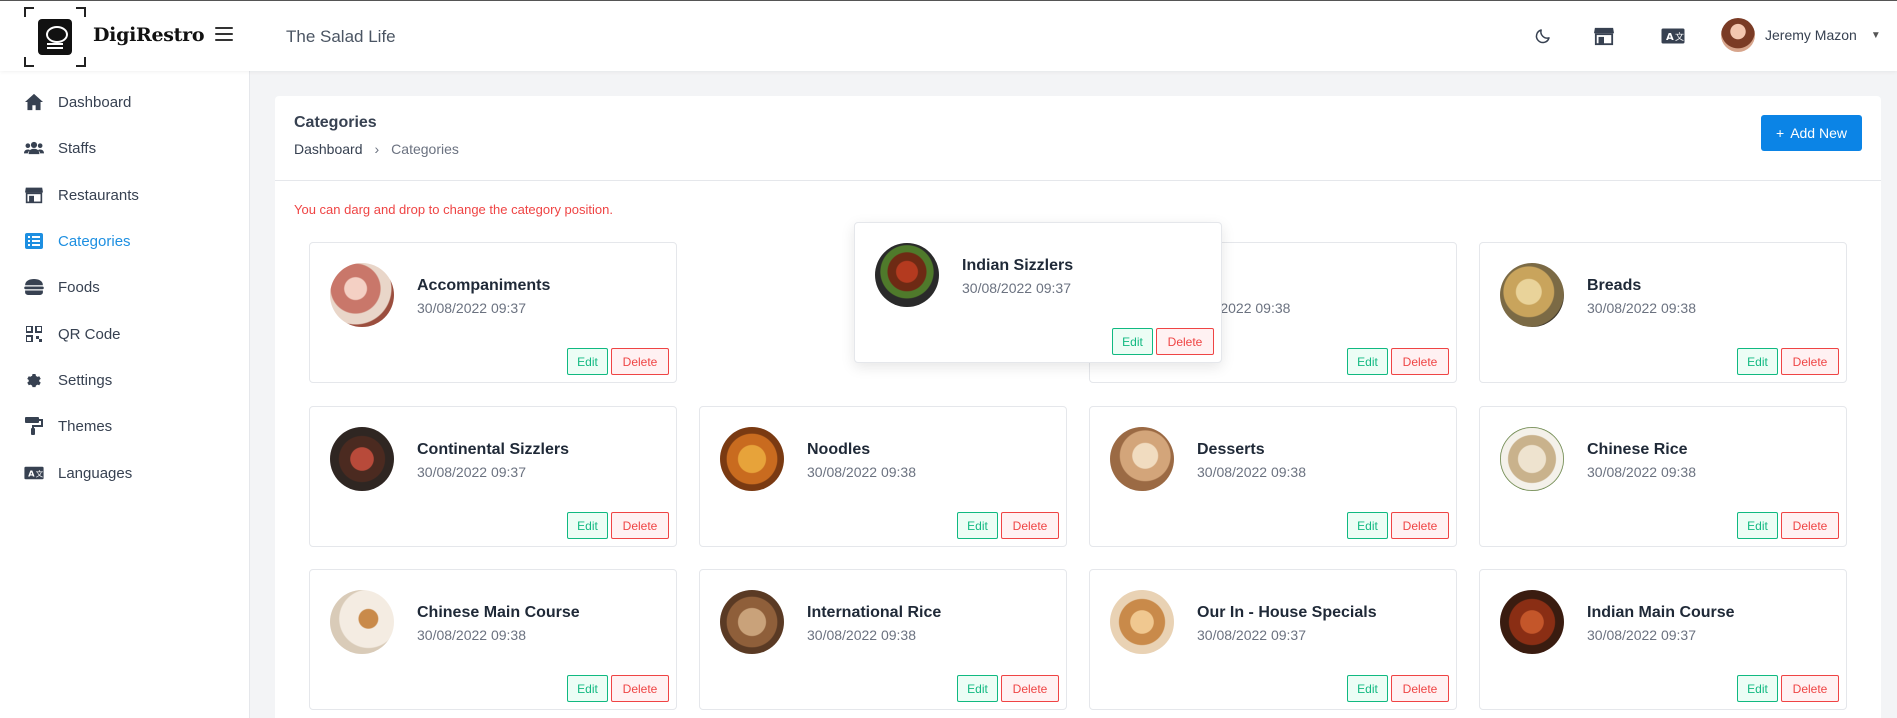  Describe the element at coordinates (1543, 36) in the screenshot. I see `moon-icon` at that location.